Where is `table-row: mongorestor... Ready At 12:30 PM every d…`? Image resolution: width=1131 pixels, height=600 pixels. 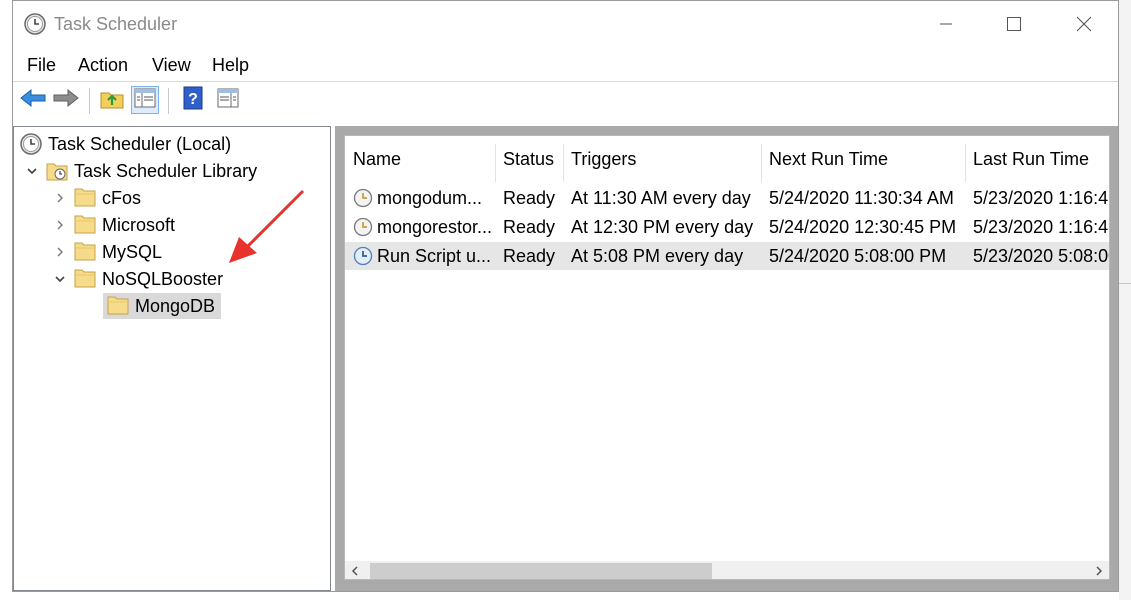
table-row: mongorestor... Ready At 12:30 PM every d… is located at coordinates (727, 227).